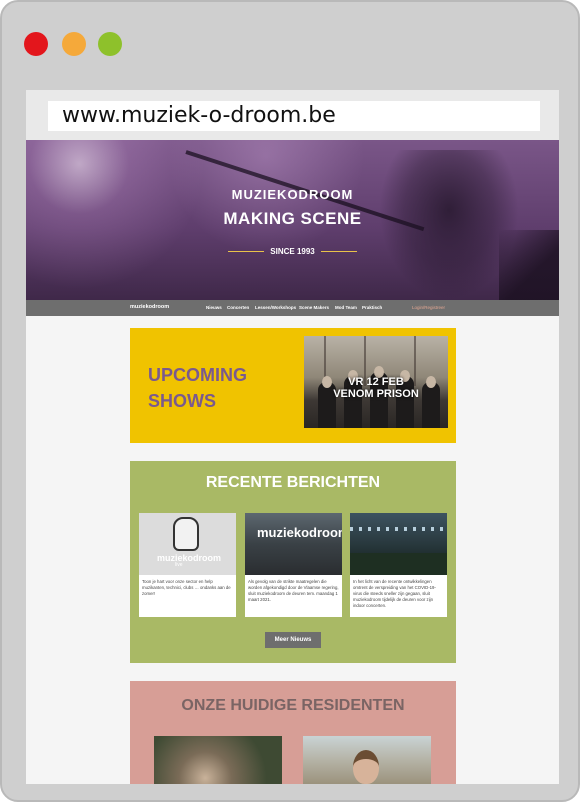 The width and height of the screenshot is (580, 802). I want to click on upcoming-shows-section: UPCOMING SHOWS VR 12 FEB VENOM PRISON, so click(293, 385).